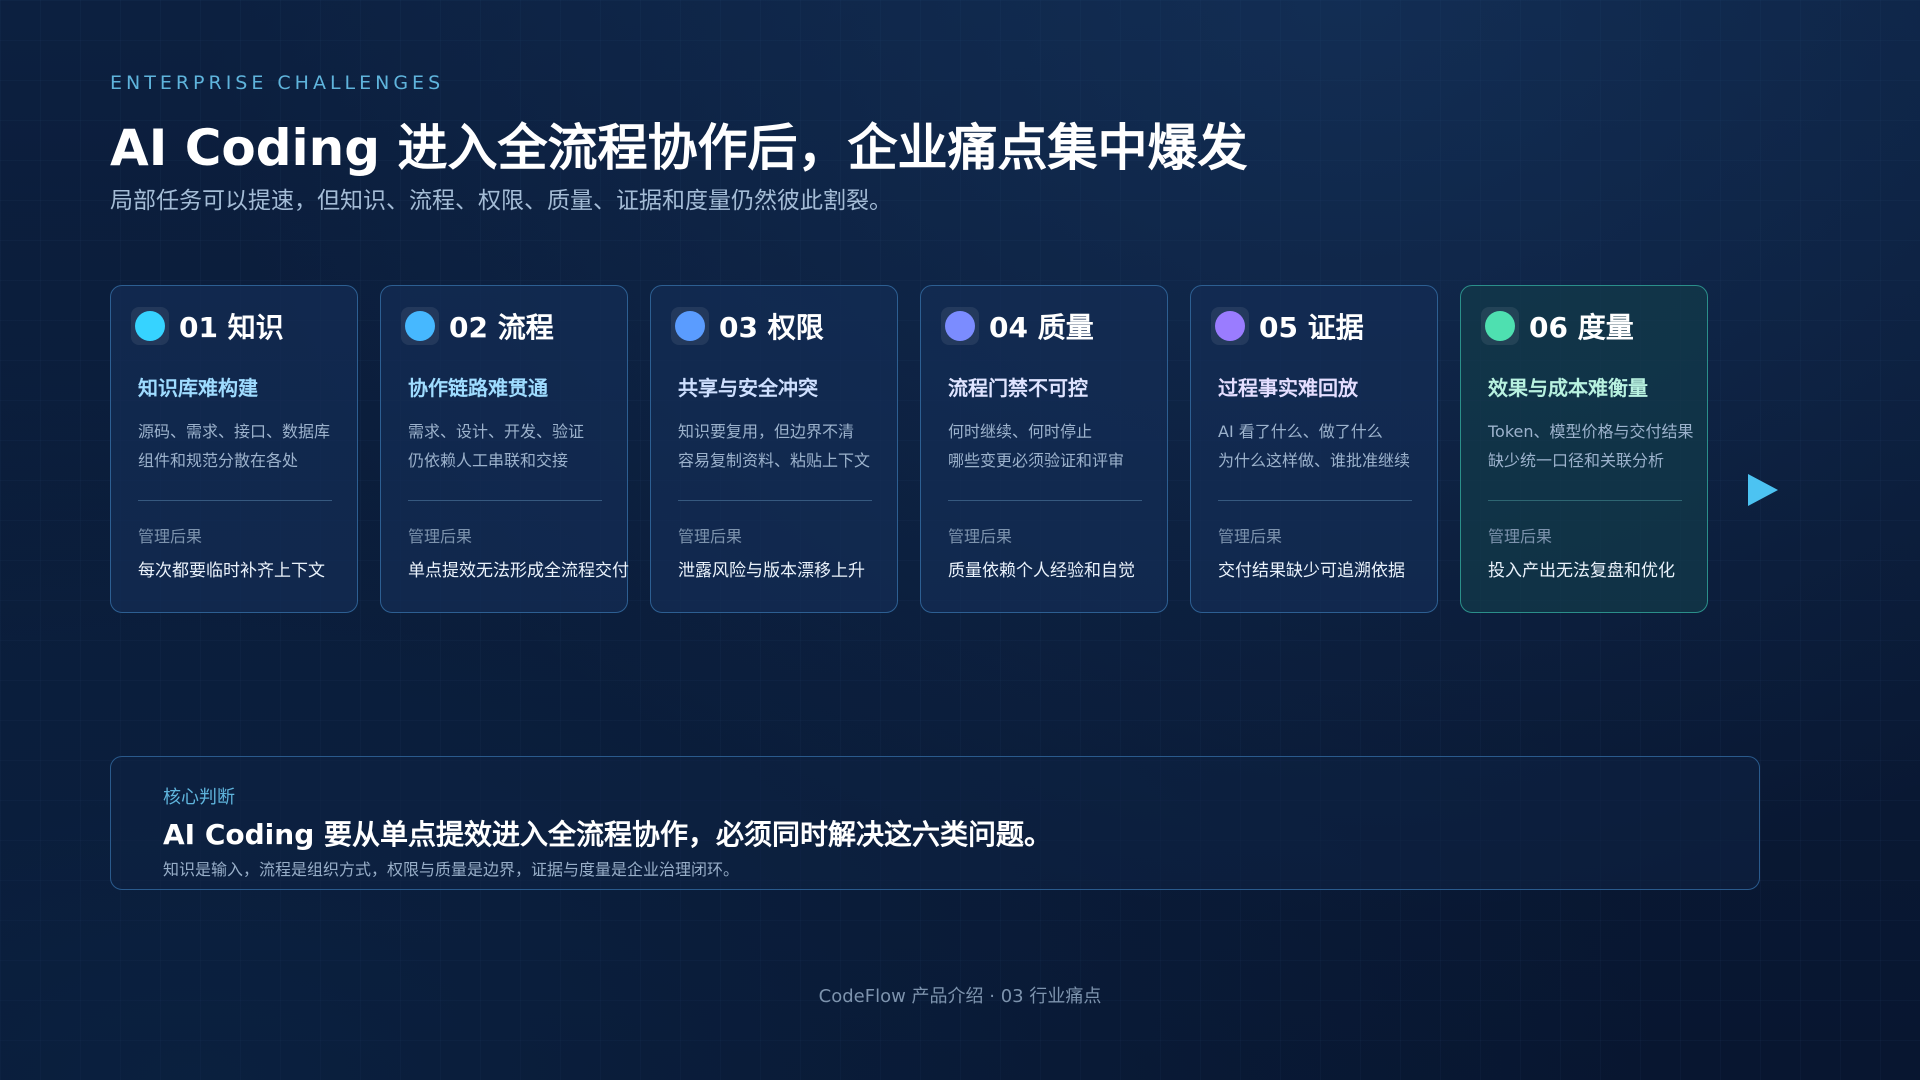  I want to click on card-description-line: Token、模型价格与交付结果, so click(1591, 431).